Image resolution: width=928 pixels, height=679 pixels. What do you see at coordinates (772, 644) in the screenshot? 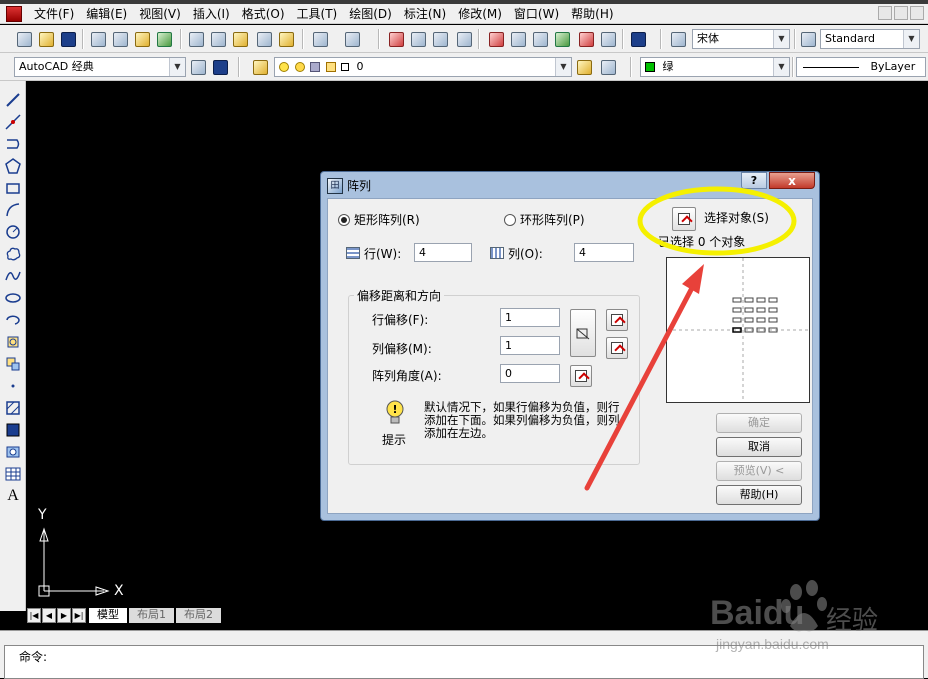
I see `watermark-url: jingyan.baidu.com` at bounding box center [772, 644].